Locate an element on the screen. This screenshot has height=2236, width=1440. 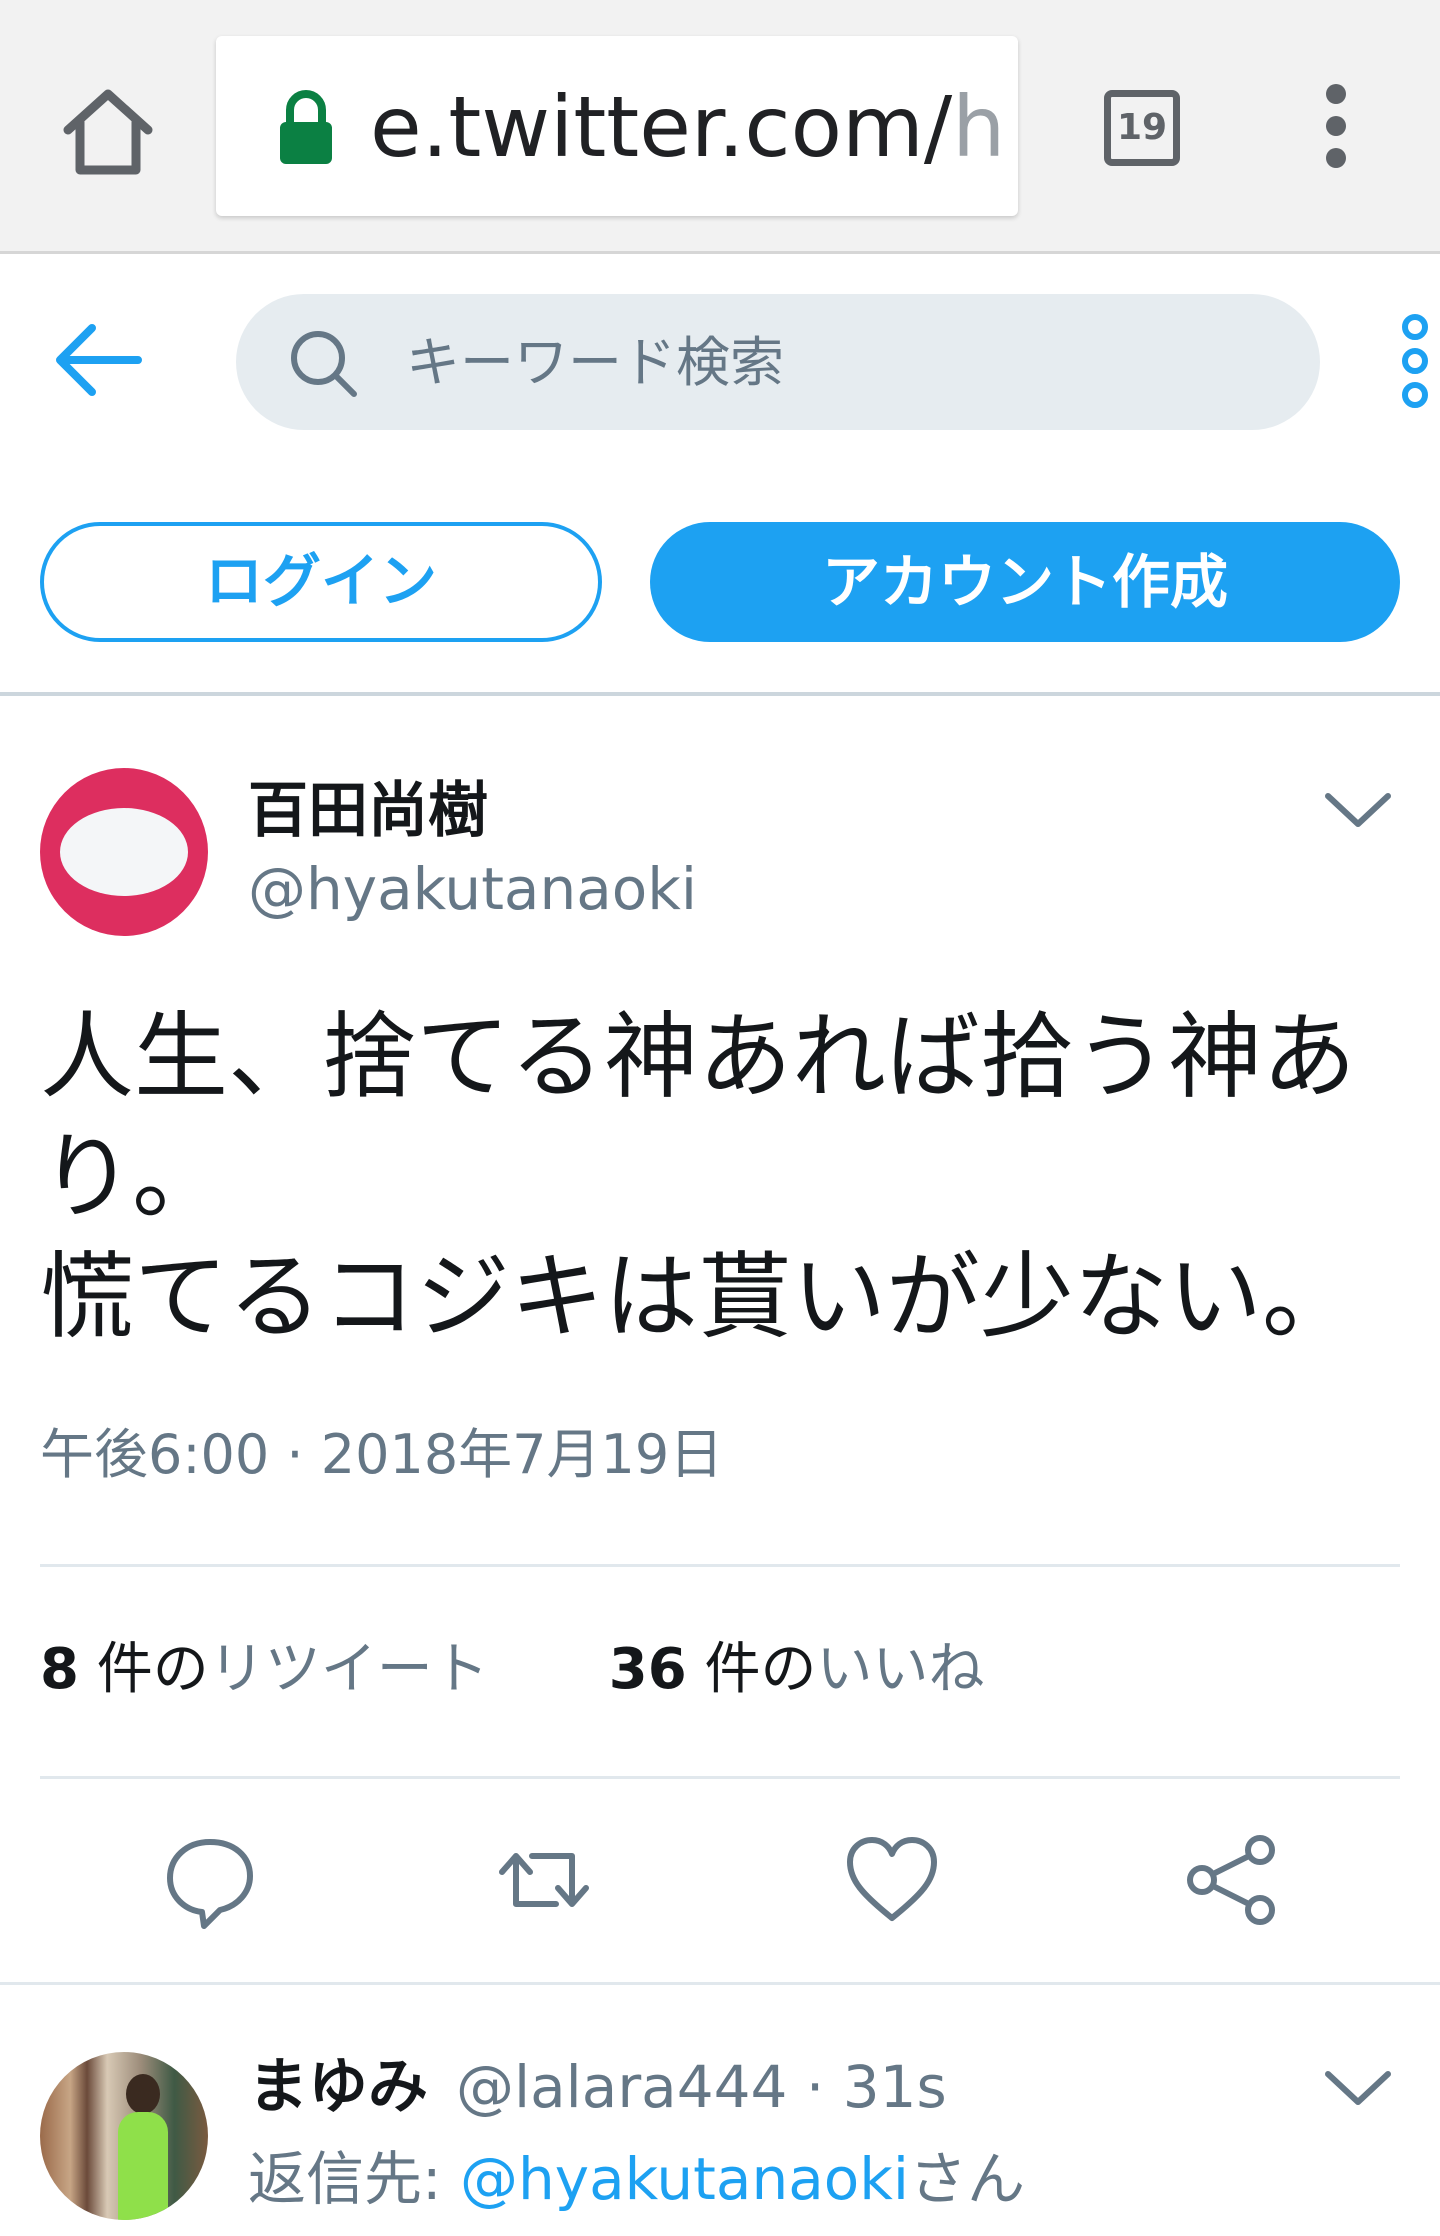
lock-icon is located at coordinates (306, 128).